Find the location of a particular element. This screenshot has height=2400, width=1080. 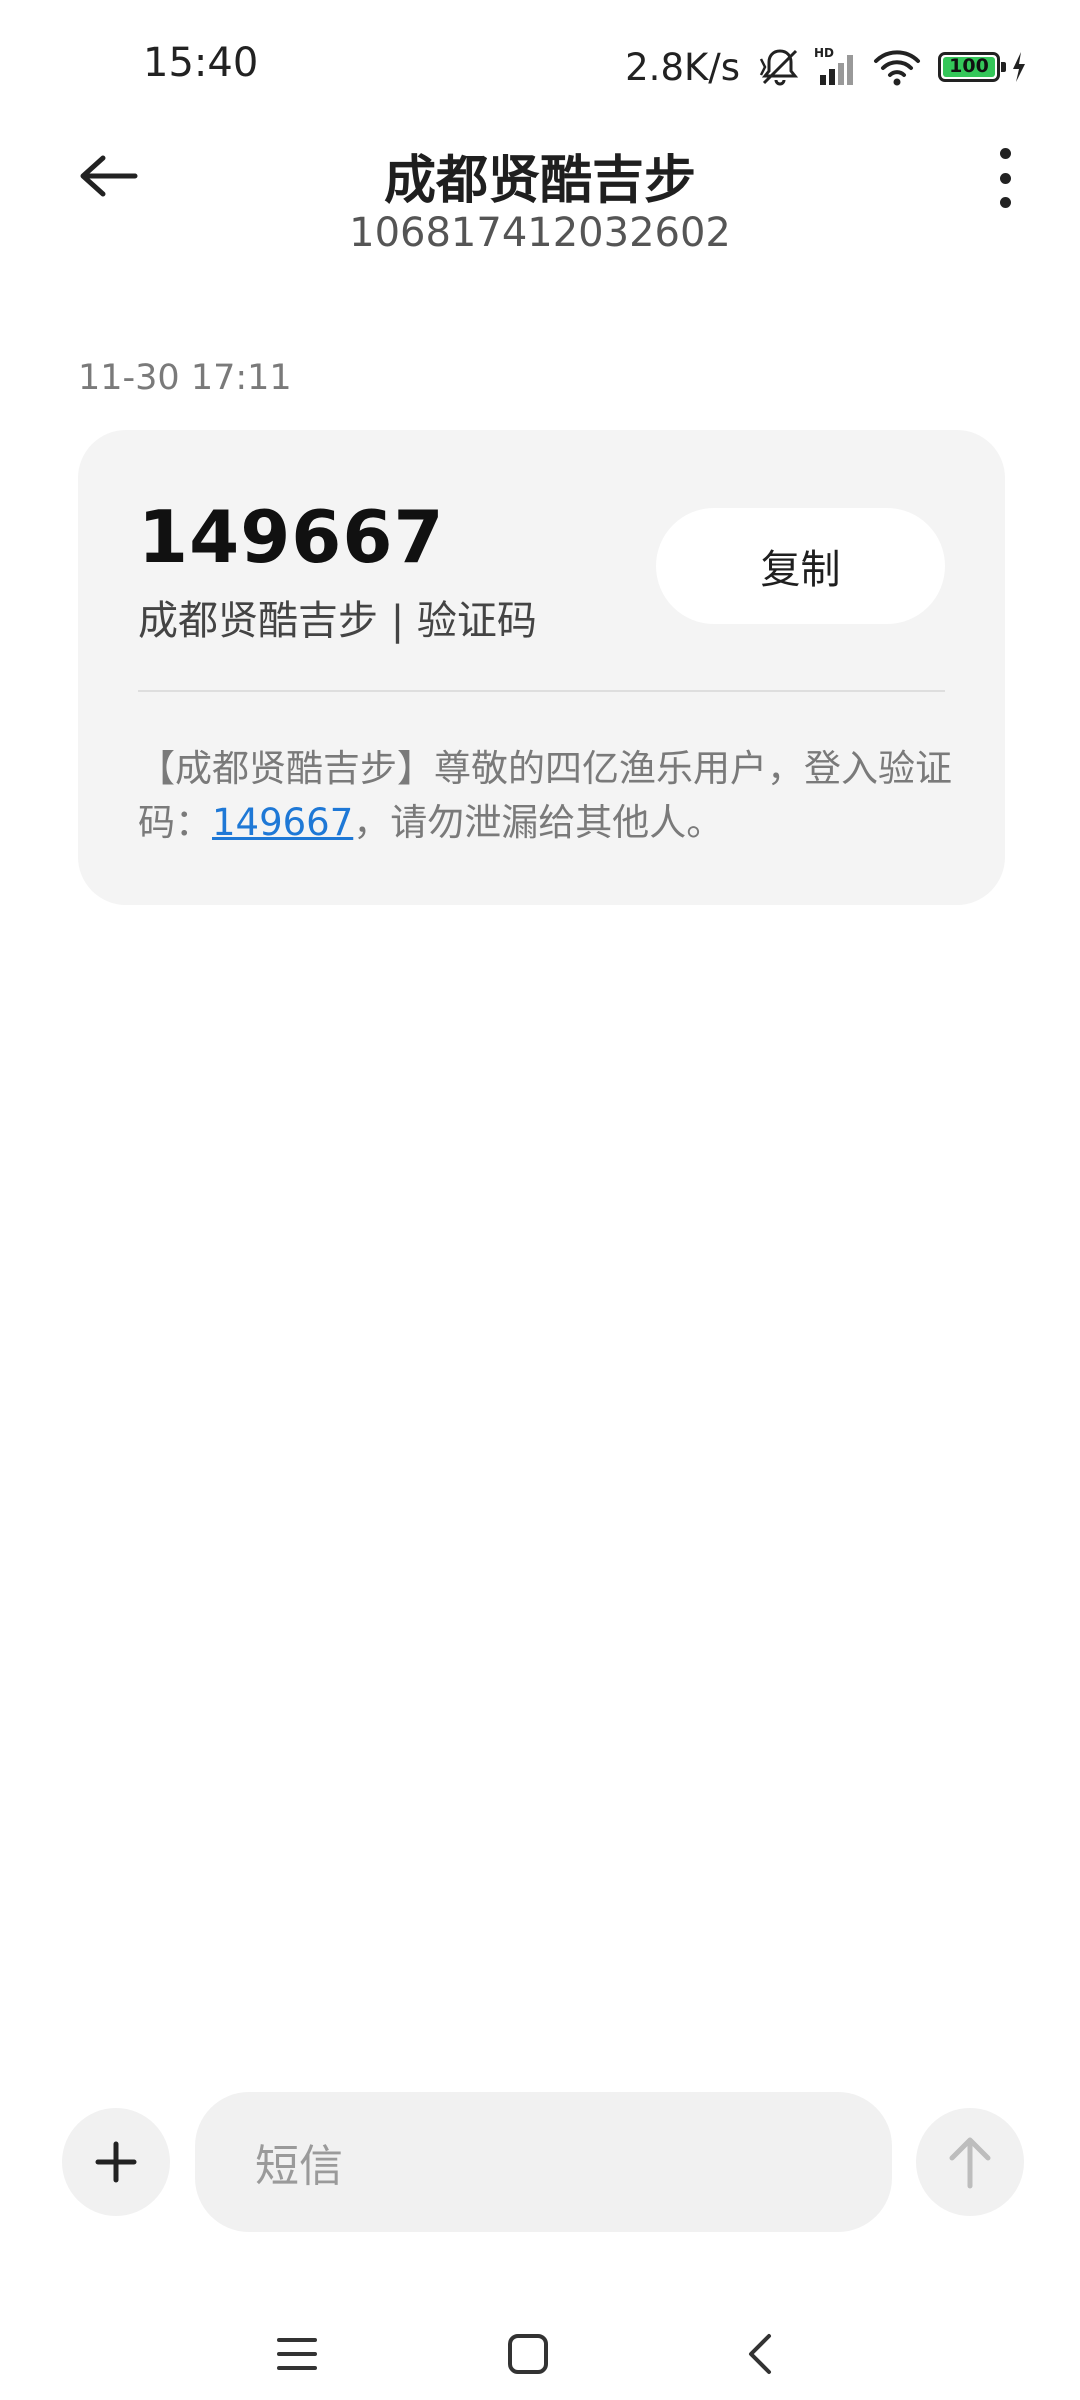

plus-icon is located at coordinates (116, 2162).